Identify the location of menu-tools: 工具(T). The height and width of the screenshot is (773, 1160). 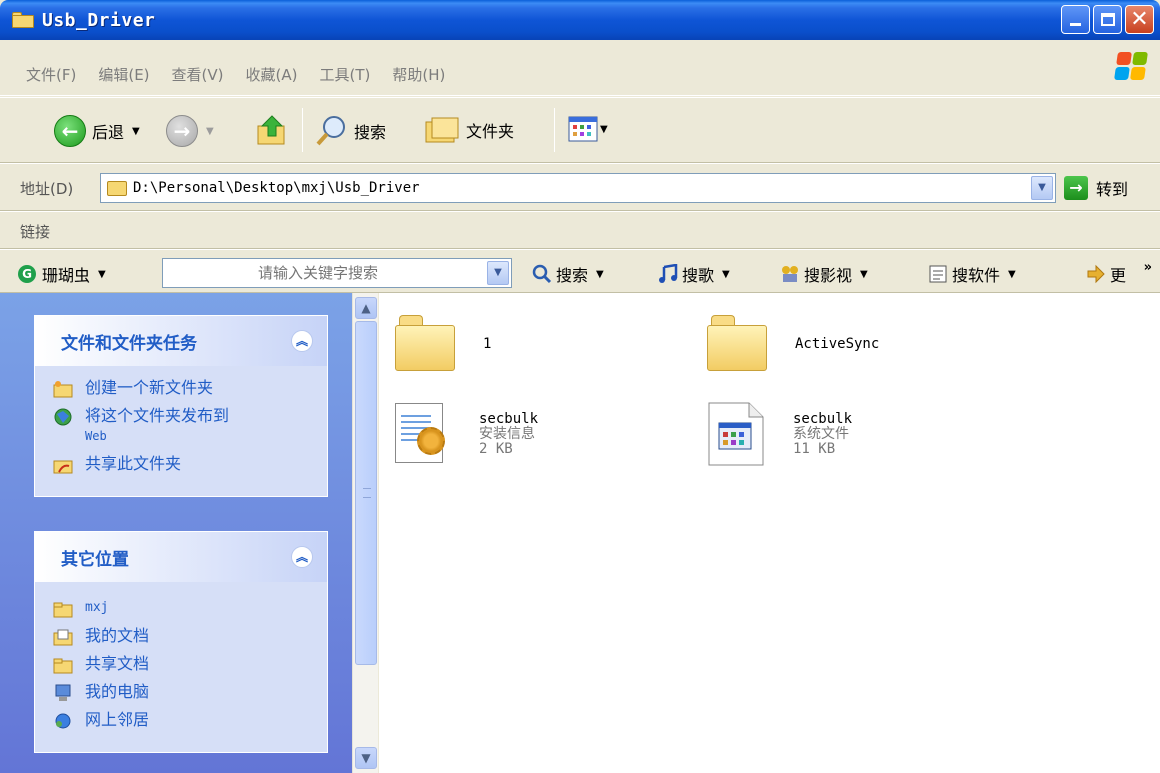
(344, 74).